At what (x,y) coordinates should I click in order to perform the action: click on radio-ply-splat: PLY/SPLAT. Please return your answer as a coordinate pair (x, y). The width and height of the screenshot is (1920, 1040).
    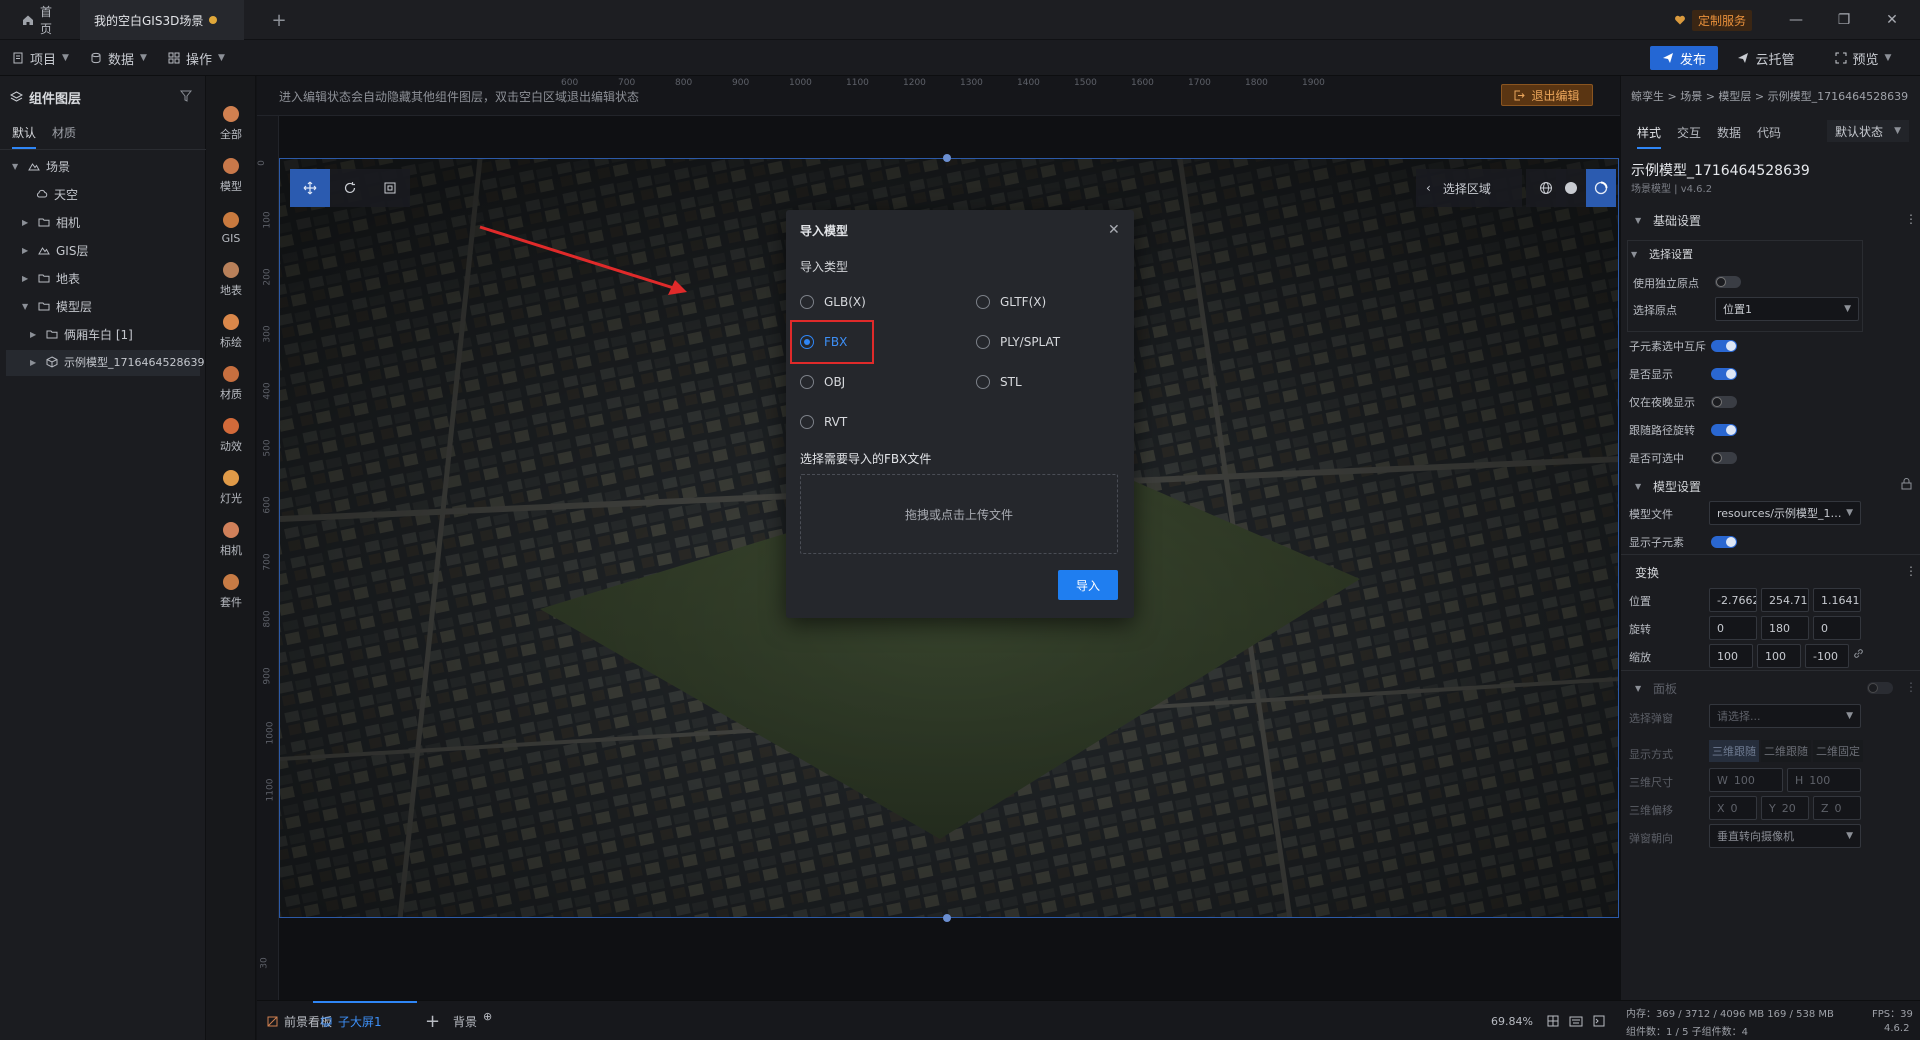
    Looking at the image, I should click on (1018, 342).